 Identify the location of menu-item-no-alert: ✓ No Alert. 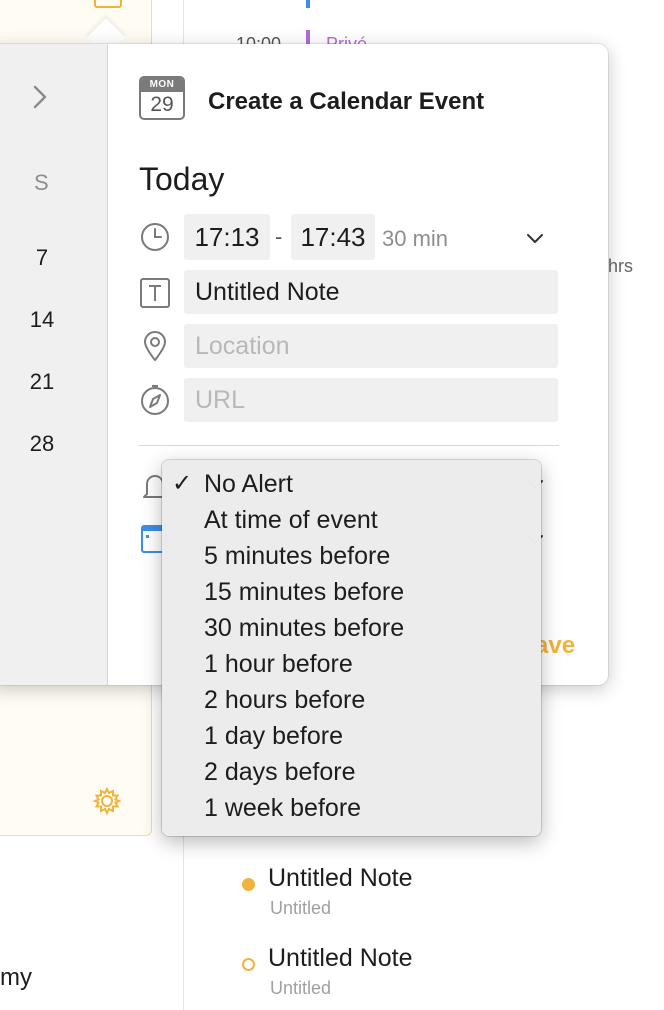
(351, 484).